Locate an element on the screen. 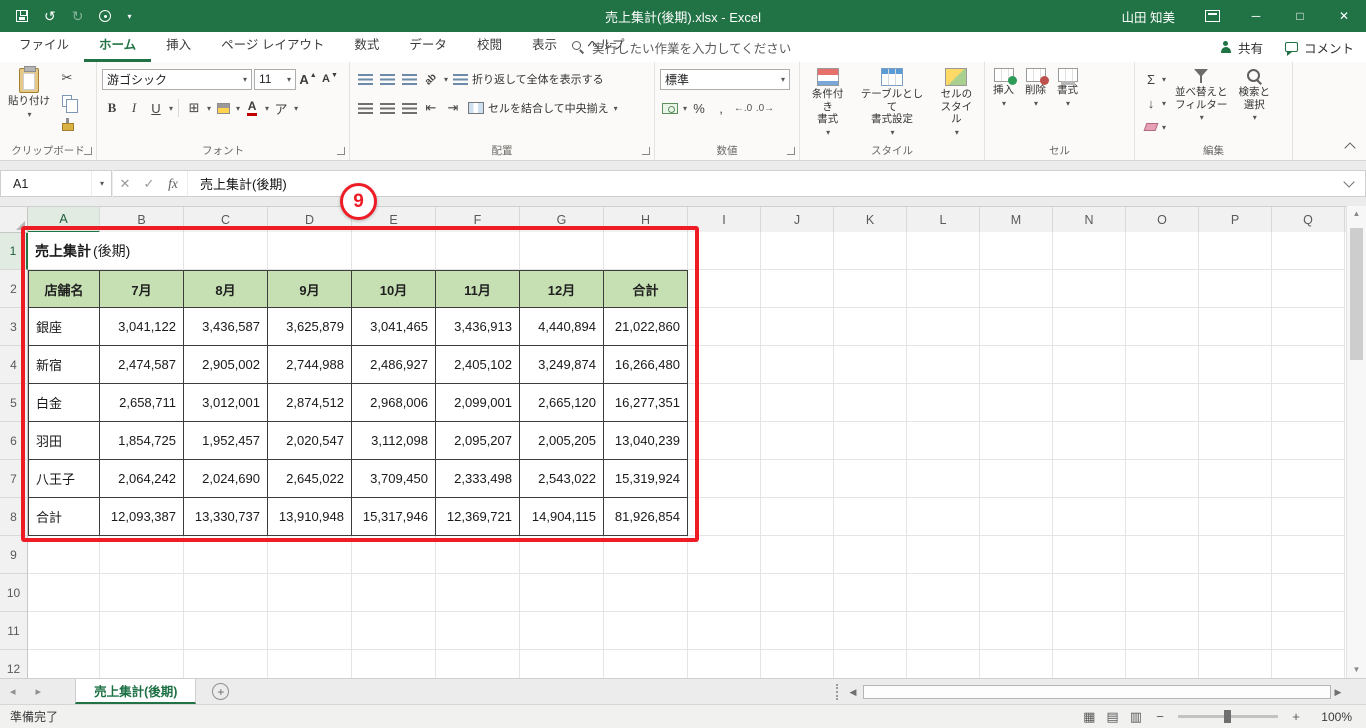 The height and width of the screenshot is (728, 1366). maximize-button: □ is located at coordinates (1300, 16).